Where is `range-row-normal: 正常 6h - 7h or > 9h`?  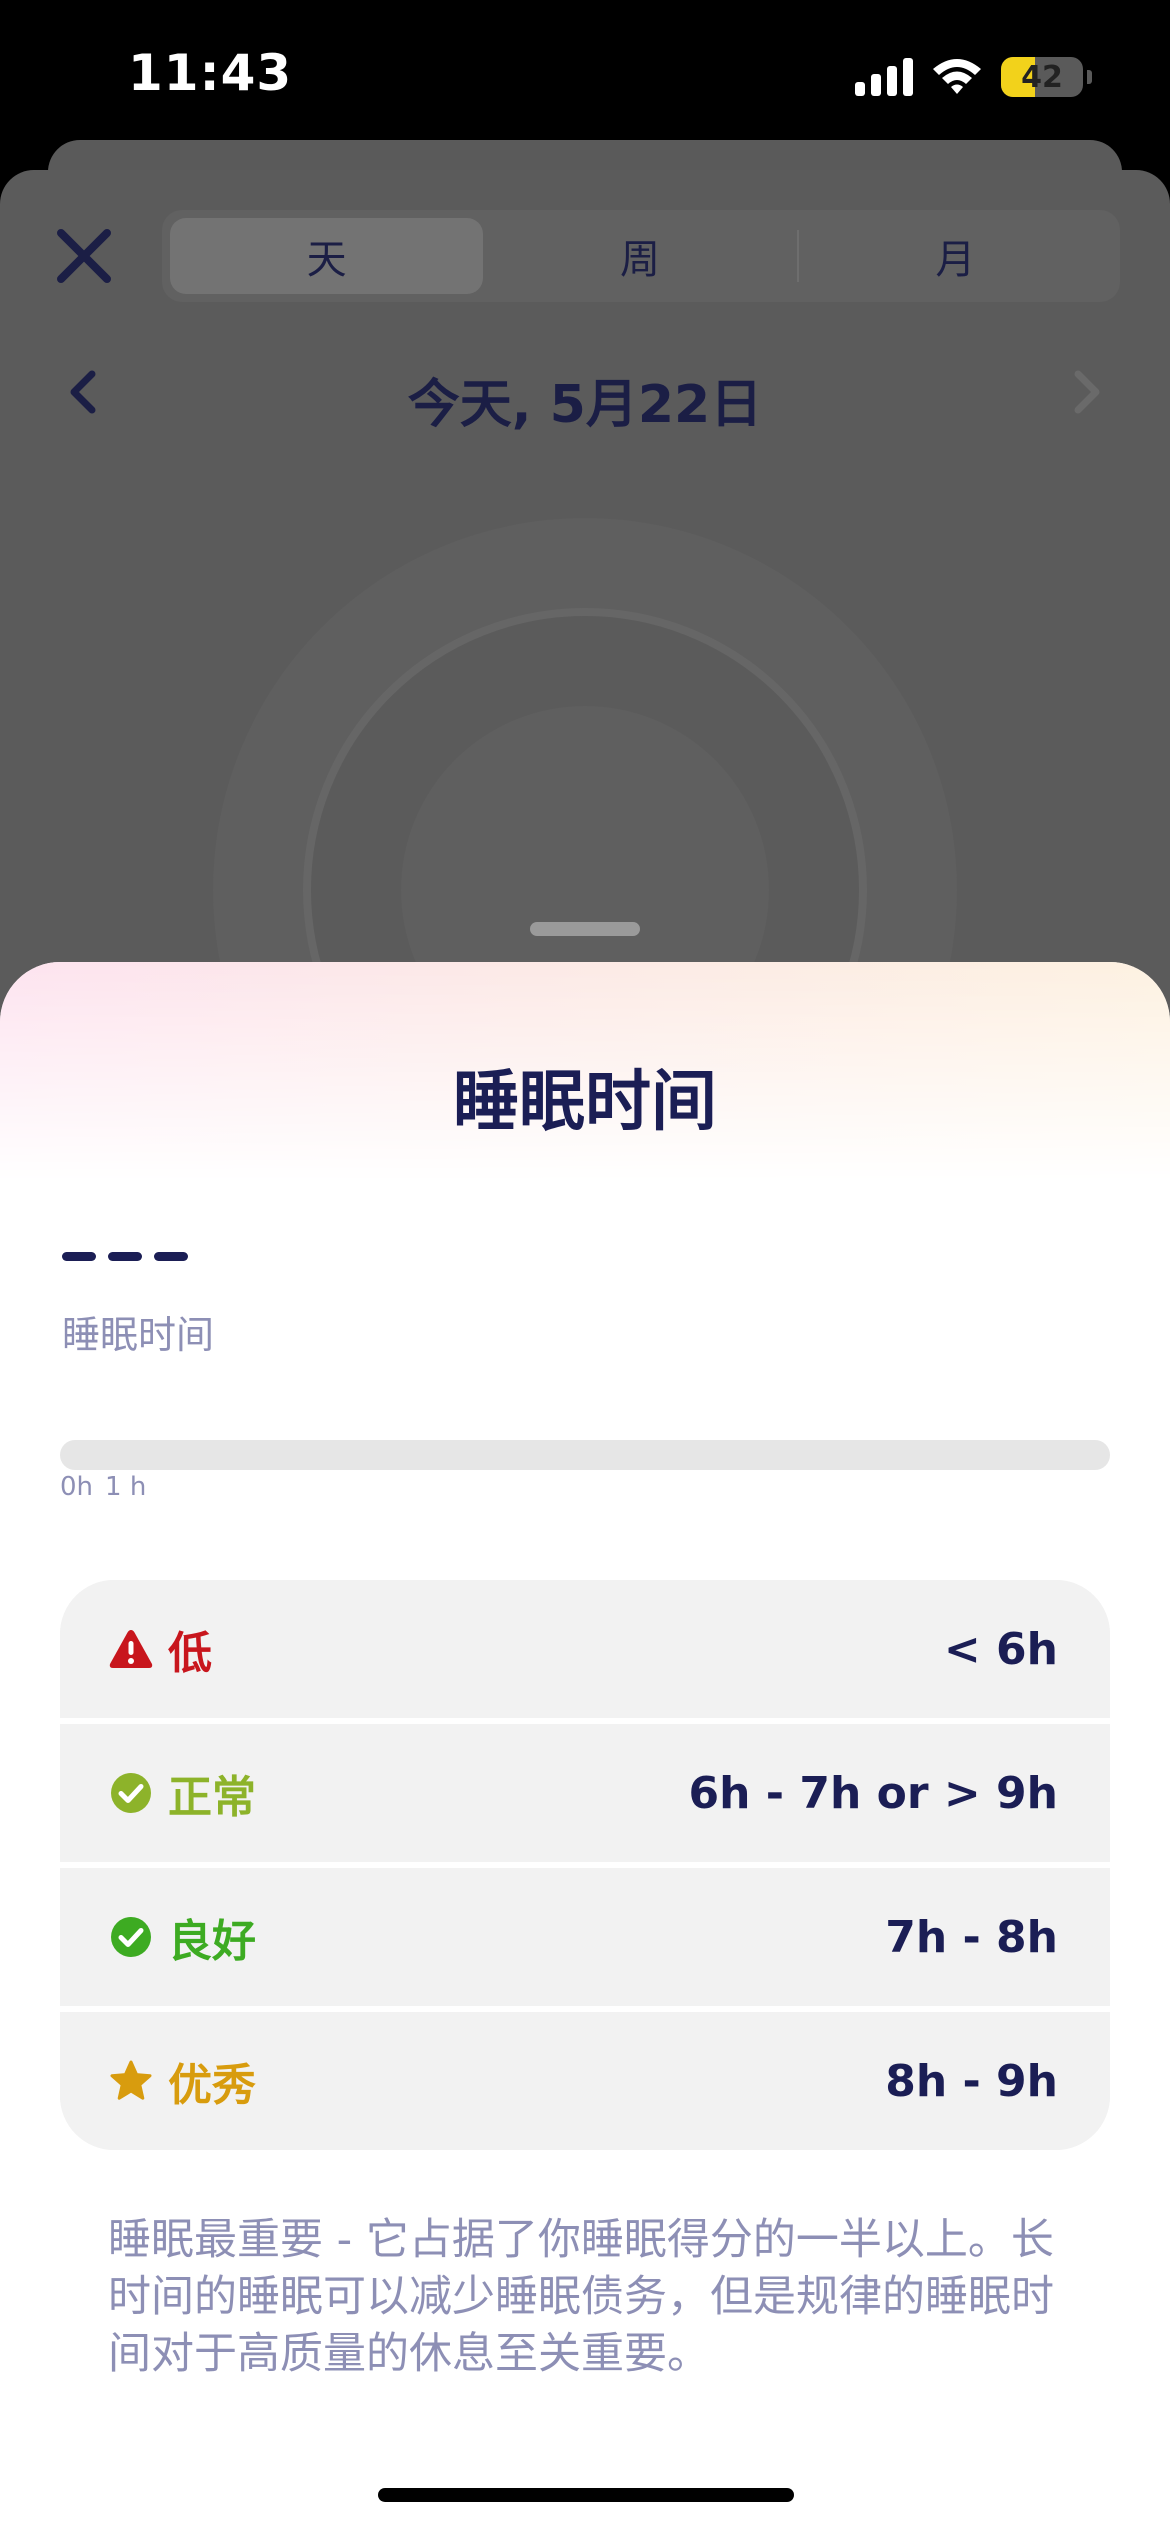
range-row-normal: 正常 6h - 7h or > 9h is located at coordinates (585, 1790).